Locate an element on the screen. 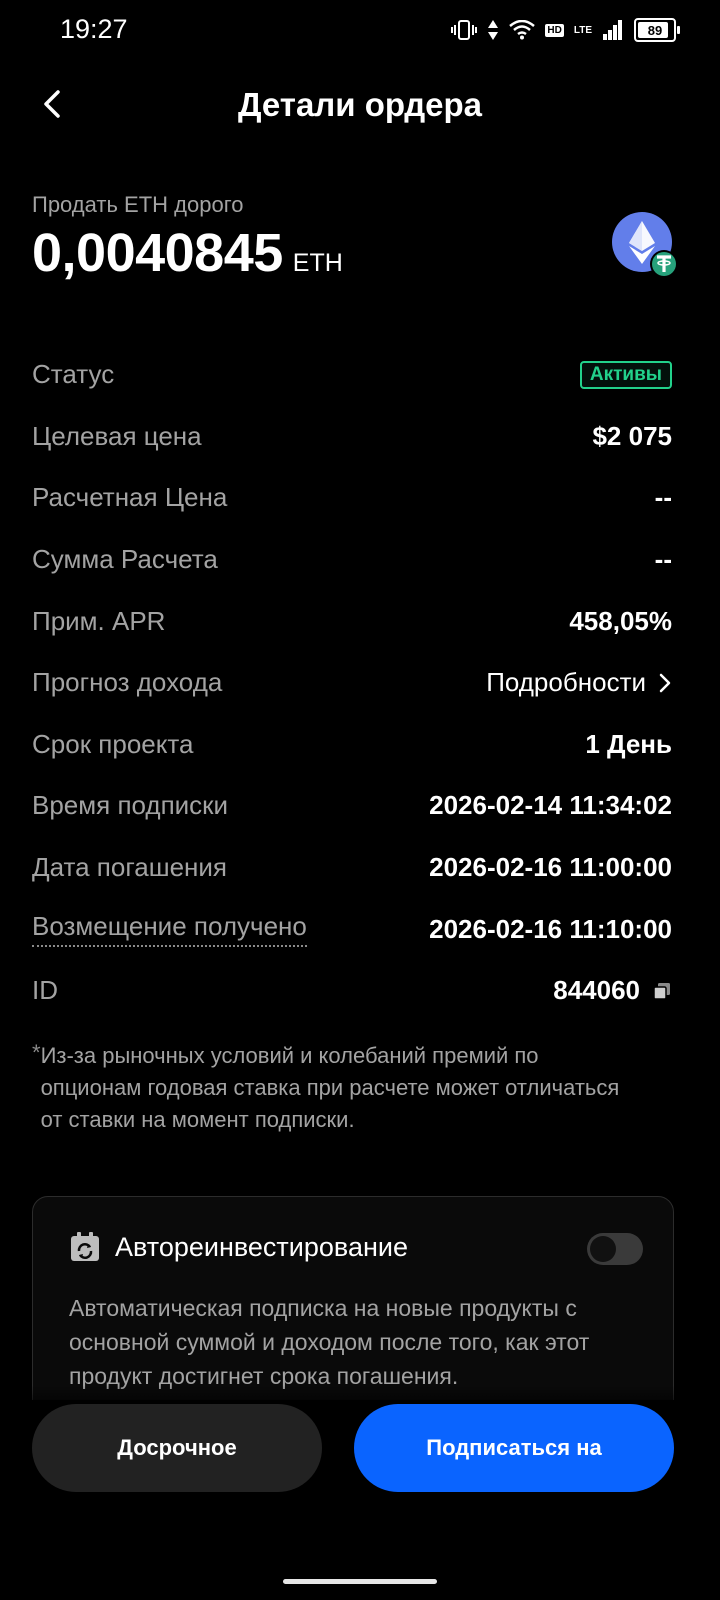 The image size is (720, 1600). subscription-time-label: Время подписки is located at coordinates (130, 805).